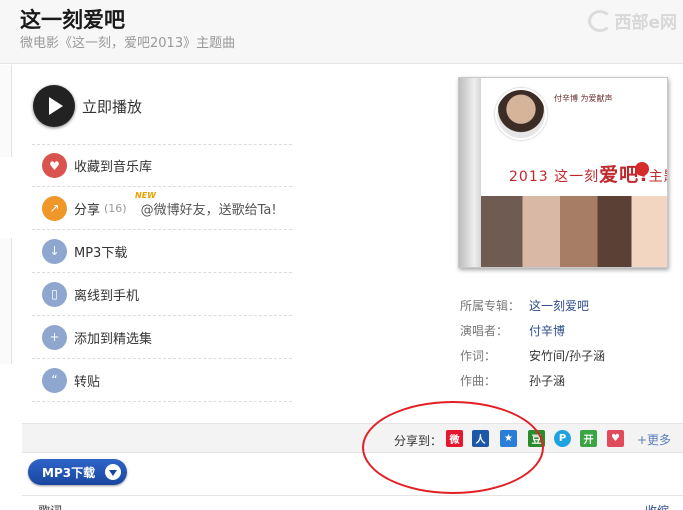 The width and height of the screenshot is (683, 510). What do you see at coordinates (209, 208) in the screenshot?
I see `weibo-share-hint: @微博好友，送歌给Ta!` at bounding box center [209, 208].